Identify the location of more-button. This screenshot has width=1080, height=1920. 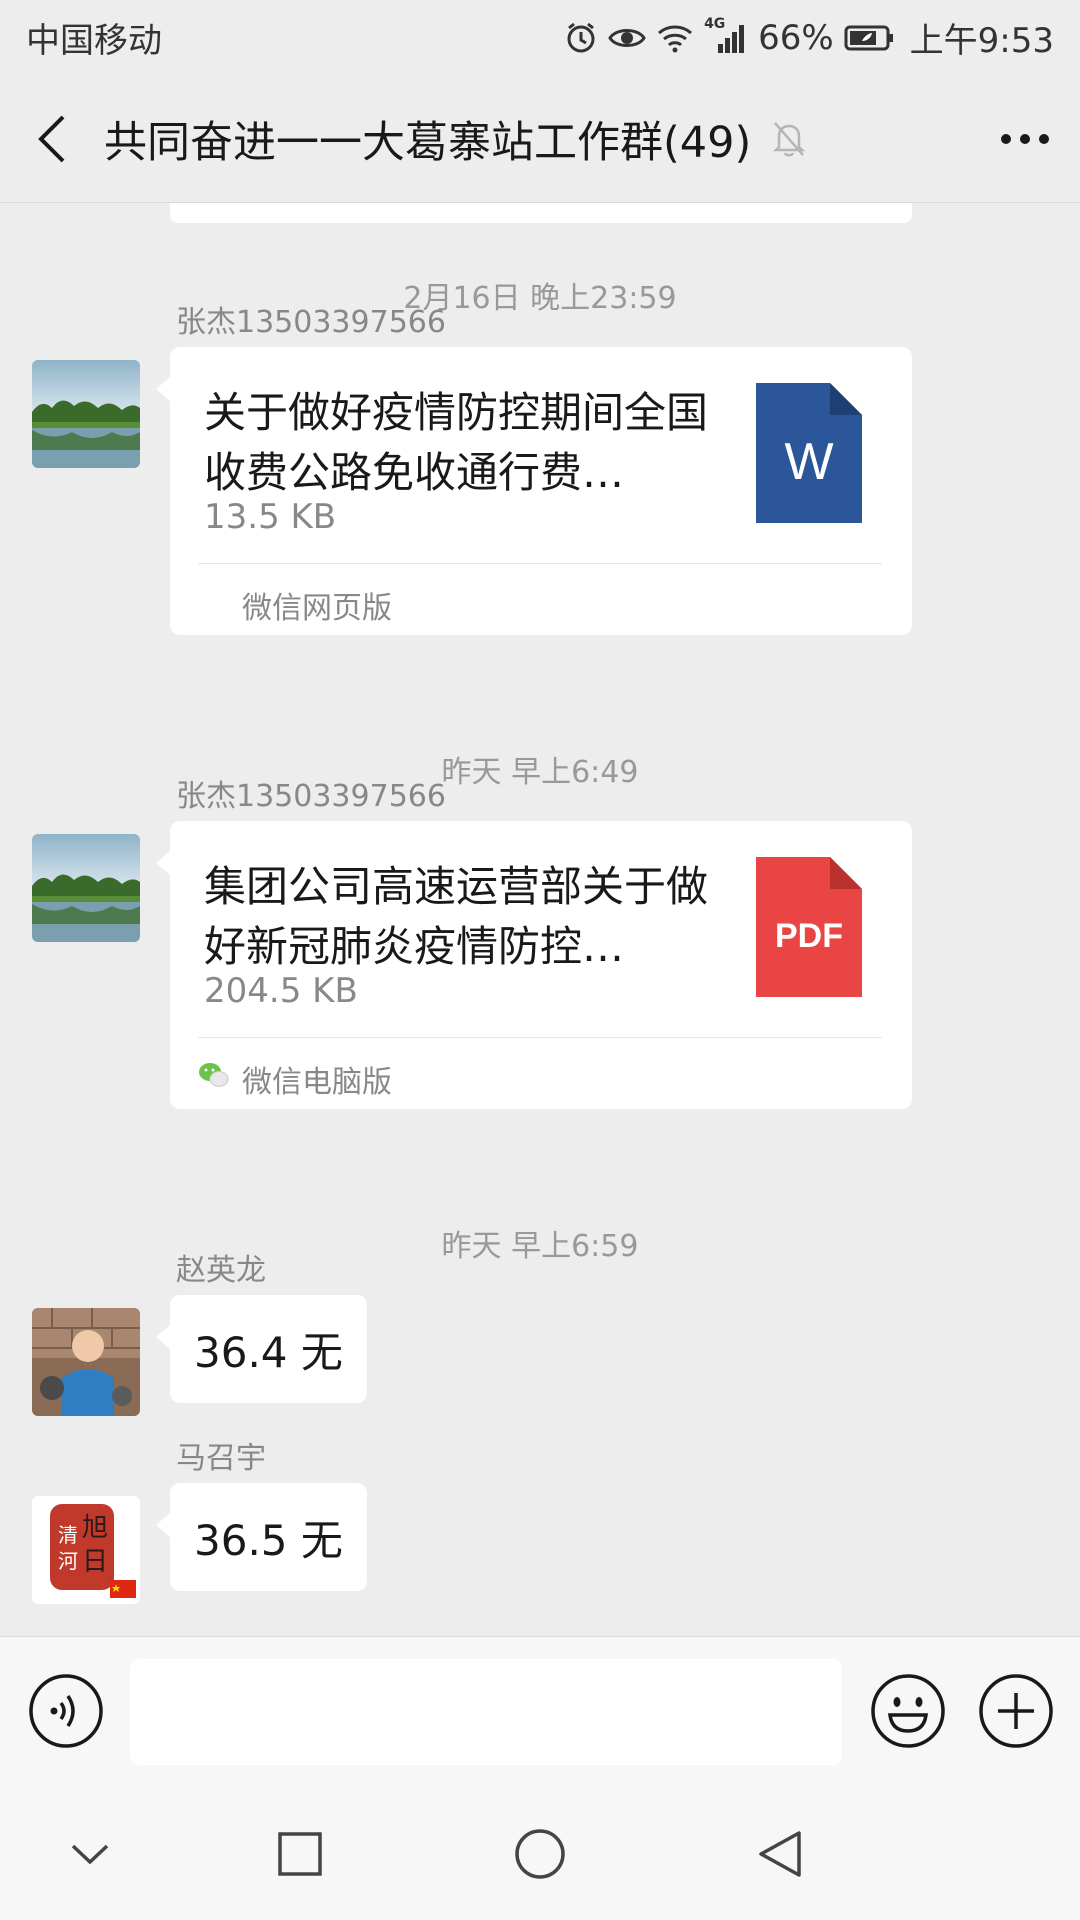
(1025, 139).